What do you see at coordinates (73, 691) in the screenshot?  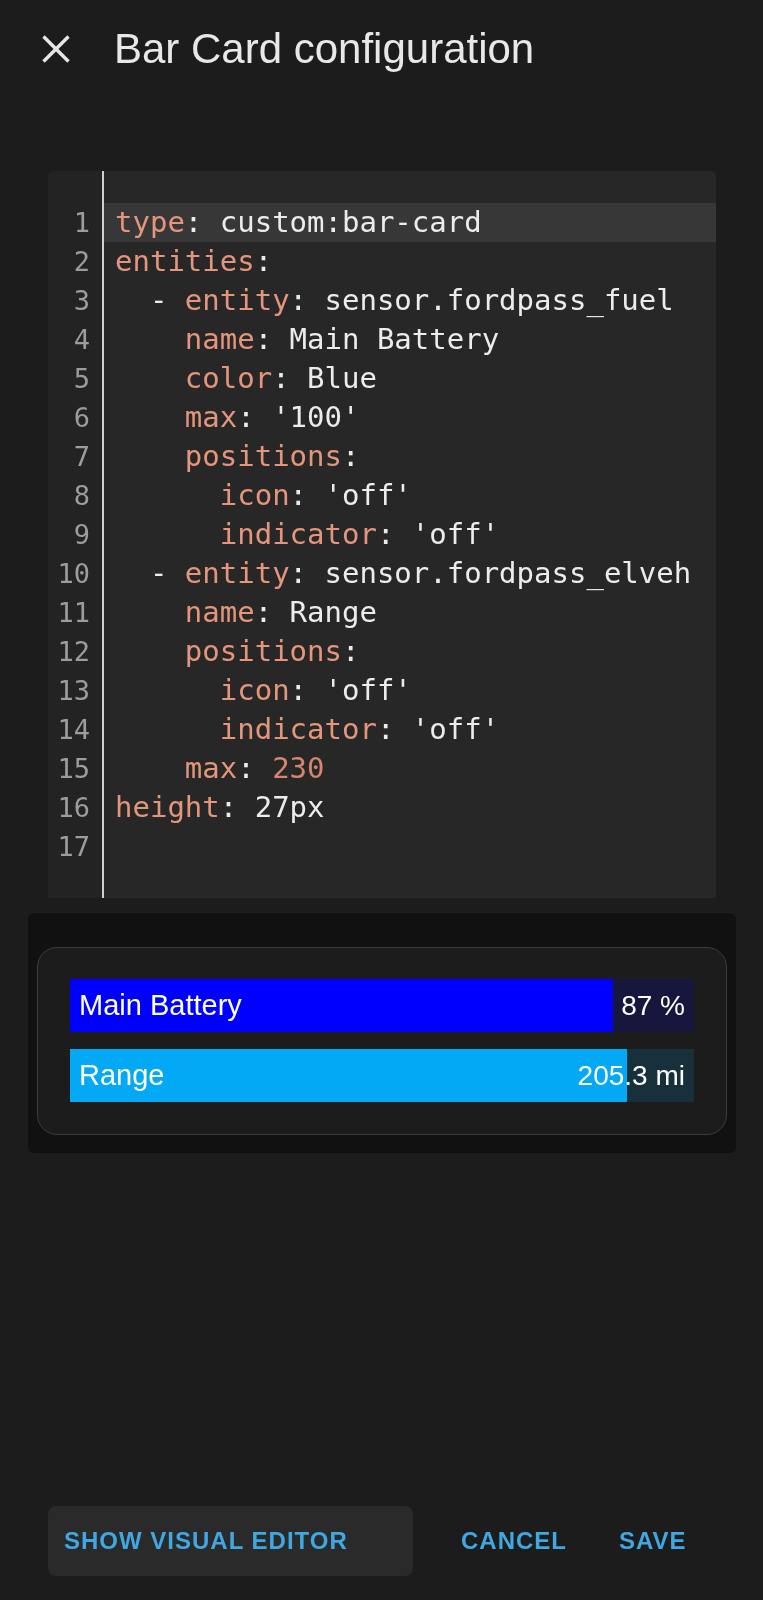 I see `line-number: 13` at bounding box center [73, 691].